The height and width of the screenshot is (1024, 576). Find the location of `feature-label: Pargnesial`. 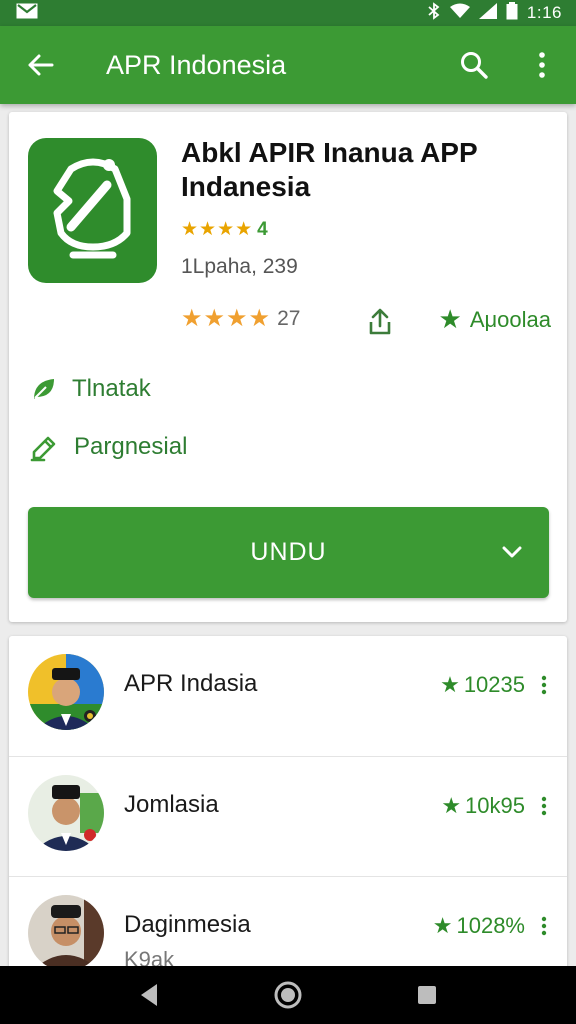

feature-label: Pargnesial is located at coordinates (131, 446).